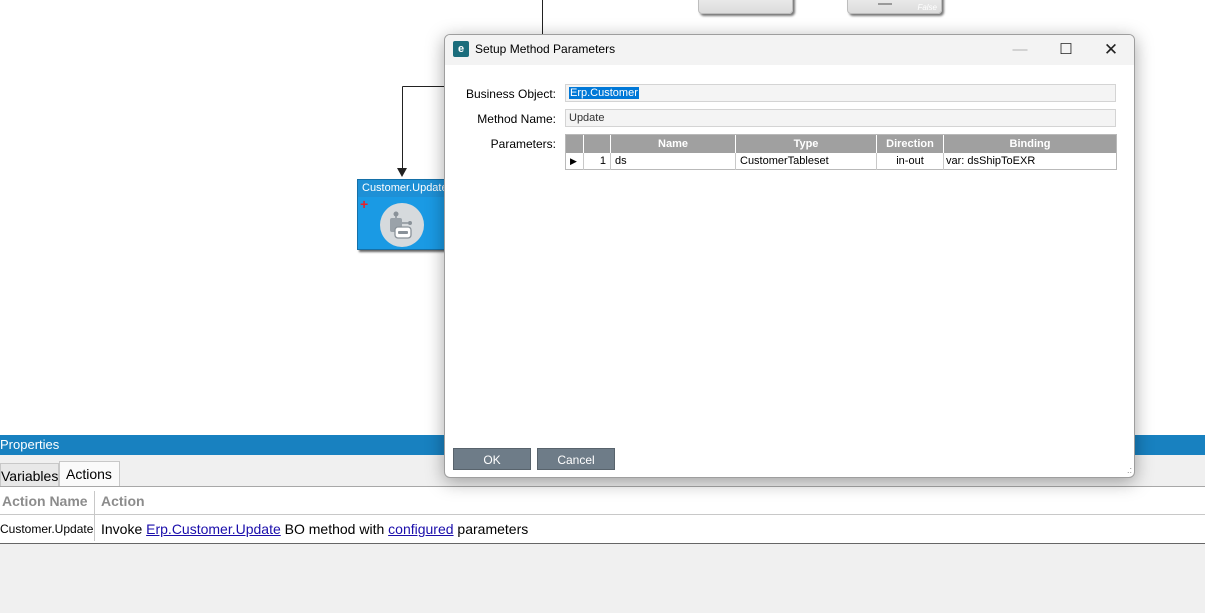 Image resolution: width=1205 pixels, height=613 pixels. What do you see at coordinates (576, 459) in the screenshot?
I see `cancel-button: Cancel` at bounding box center [576, 459].